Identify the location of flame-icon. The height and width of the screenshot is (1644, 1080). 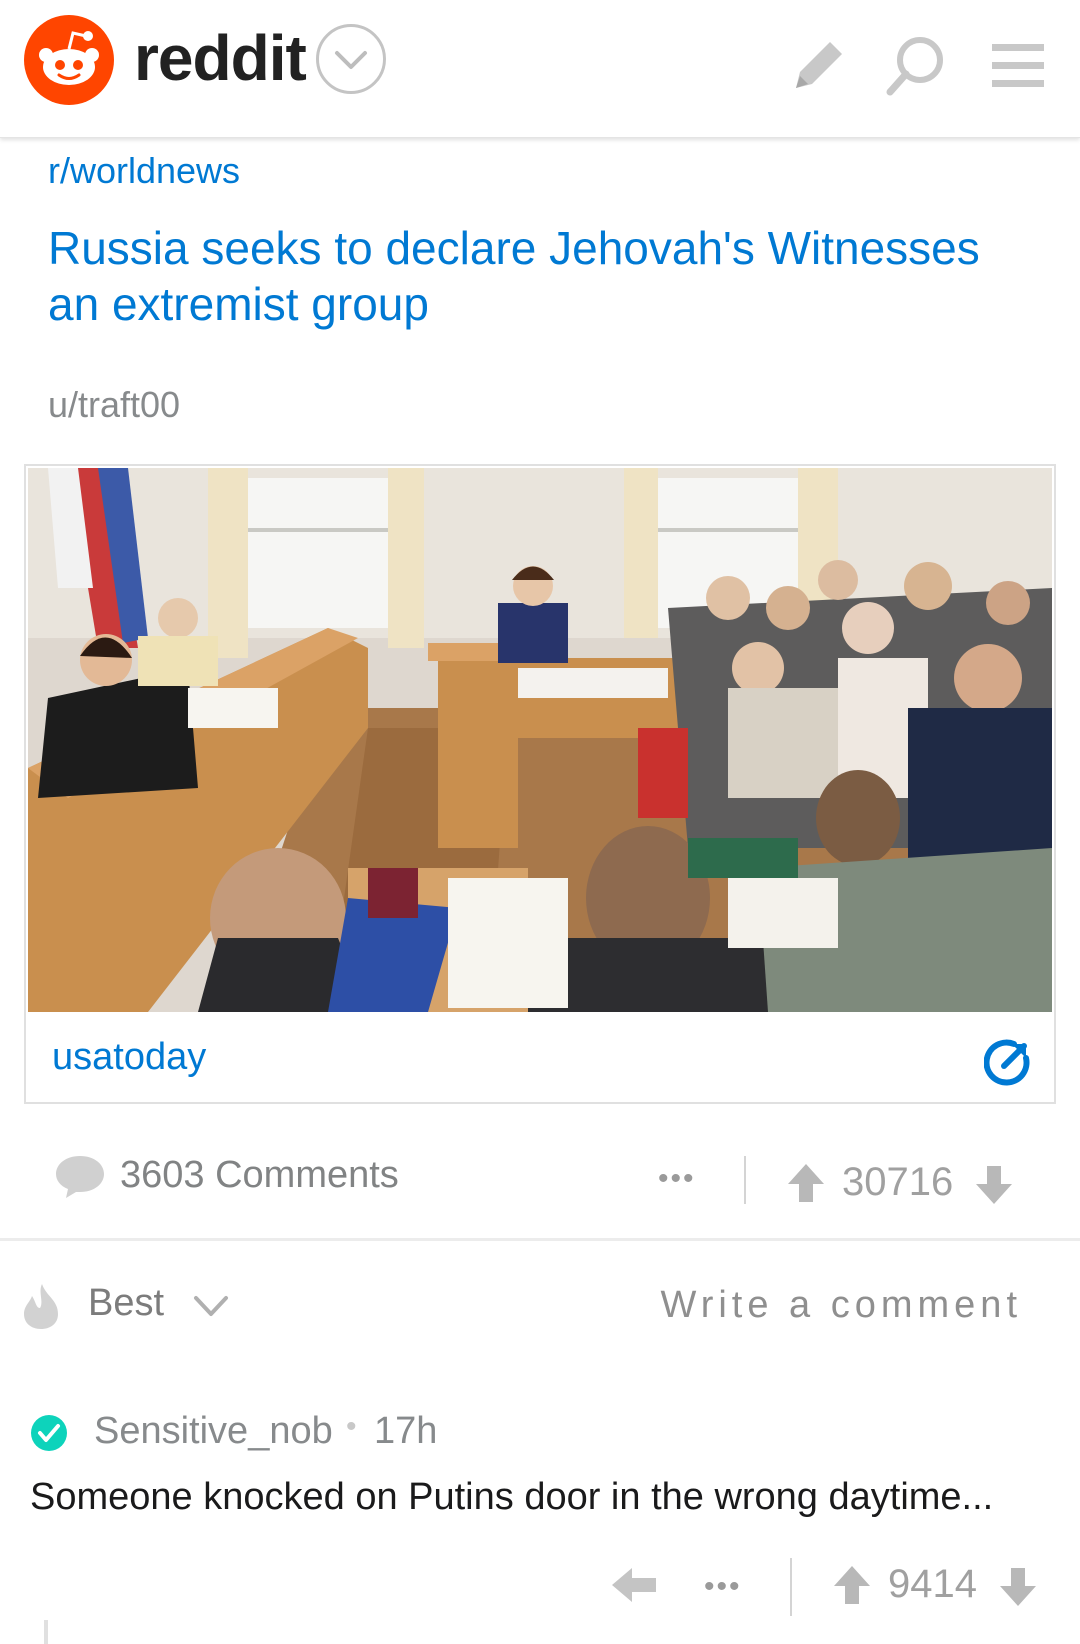
(41, 1306).